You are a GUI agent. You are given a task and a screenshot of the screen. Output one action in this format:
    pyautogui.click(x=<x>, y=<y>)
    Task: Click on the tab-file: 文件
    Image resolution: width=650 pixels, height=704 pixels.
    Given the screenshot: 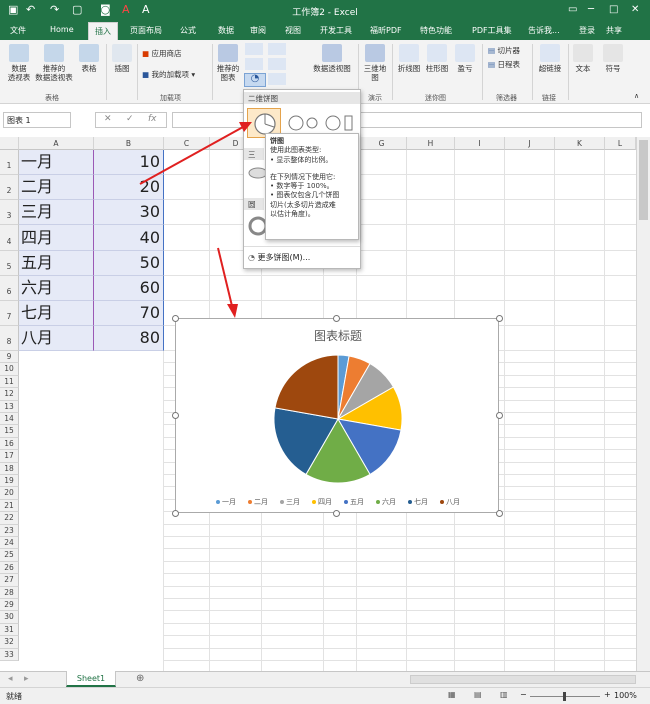 What is the action you would take?
    pyautogui.click(x=18, y=30)
    